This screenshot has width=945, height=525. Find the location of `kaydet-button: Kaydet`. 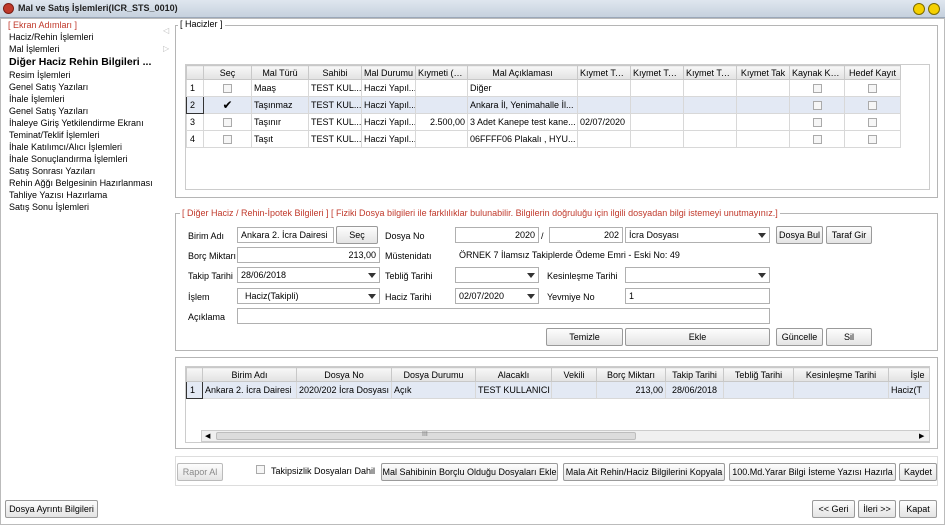

kaydet-button: Kaydet is located at coordinates (918, 472).